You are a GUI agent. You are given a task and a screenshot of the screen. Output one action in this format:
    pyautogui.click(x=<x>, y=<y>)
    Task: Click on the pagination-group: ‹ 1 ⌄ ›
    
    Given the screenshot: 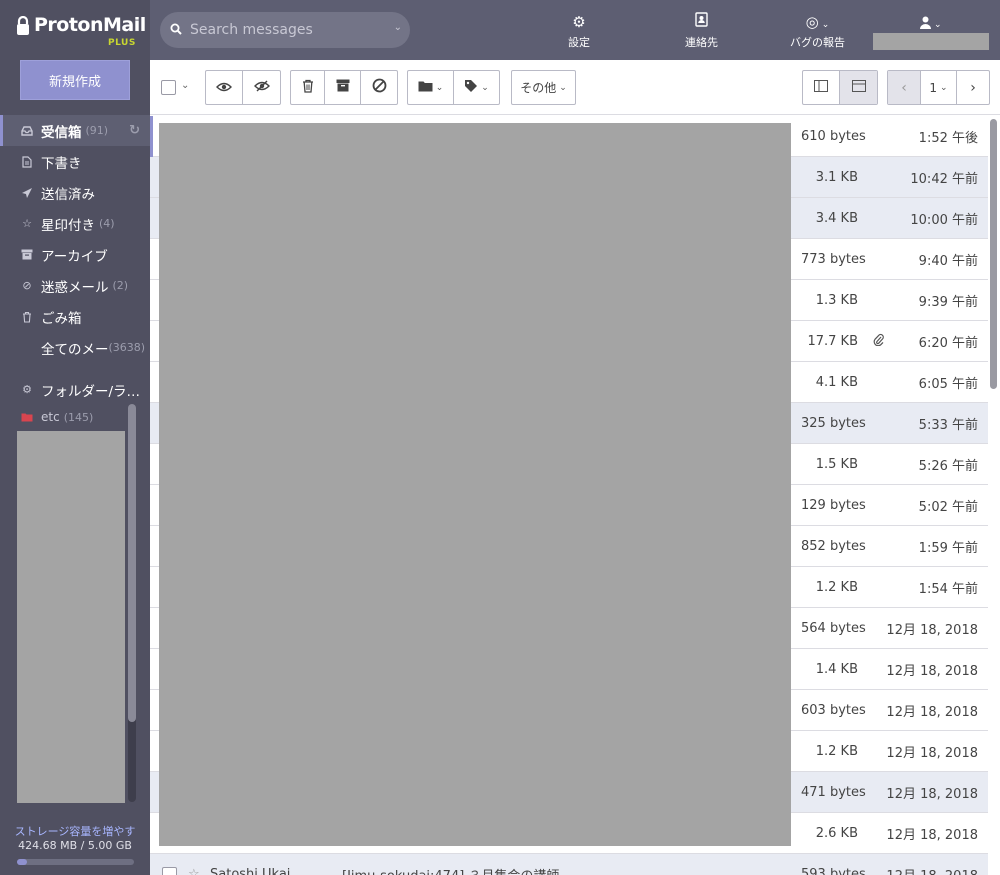 What is the action you would take?
    pyautogui.click(x=938, y=87)
    